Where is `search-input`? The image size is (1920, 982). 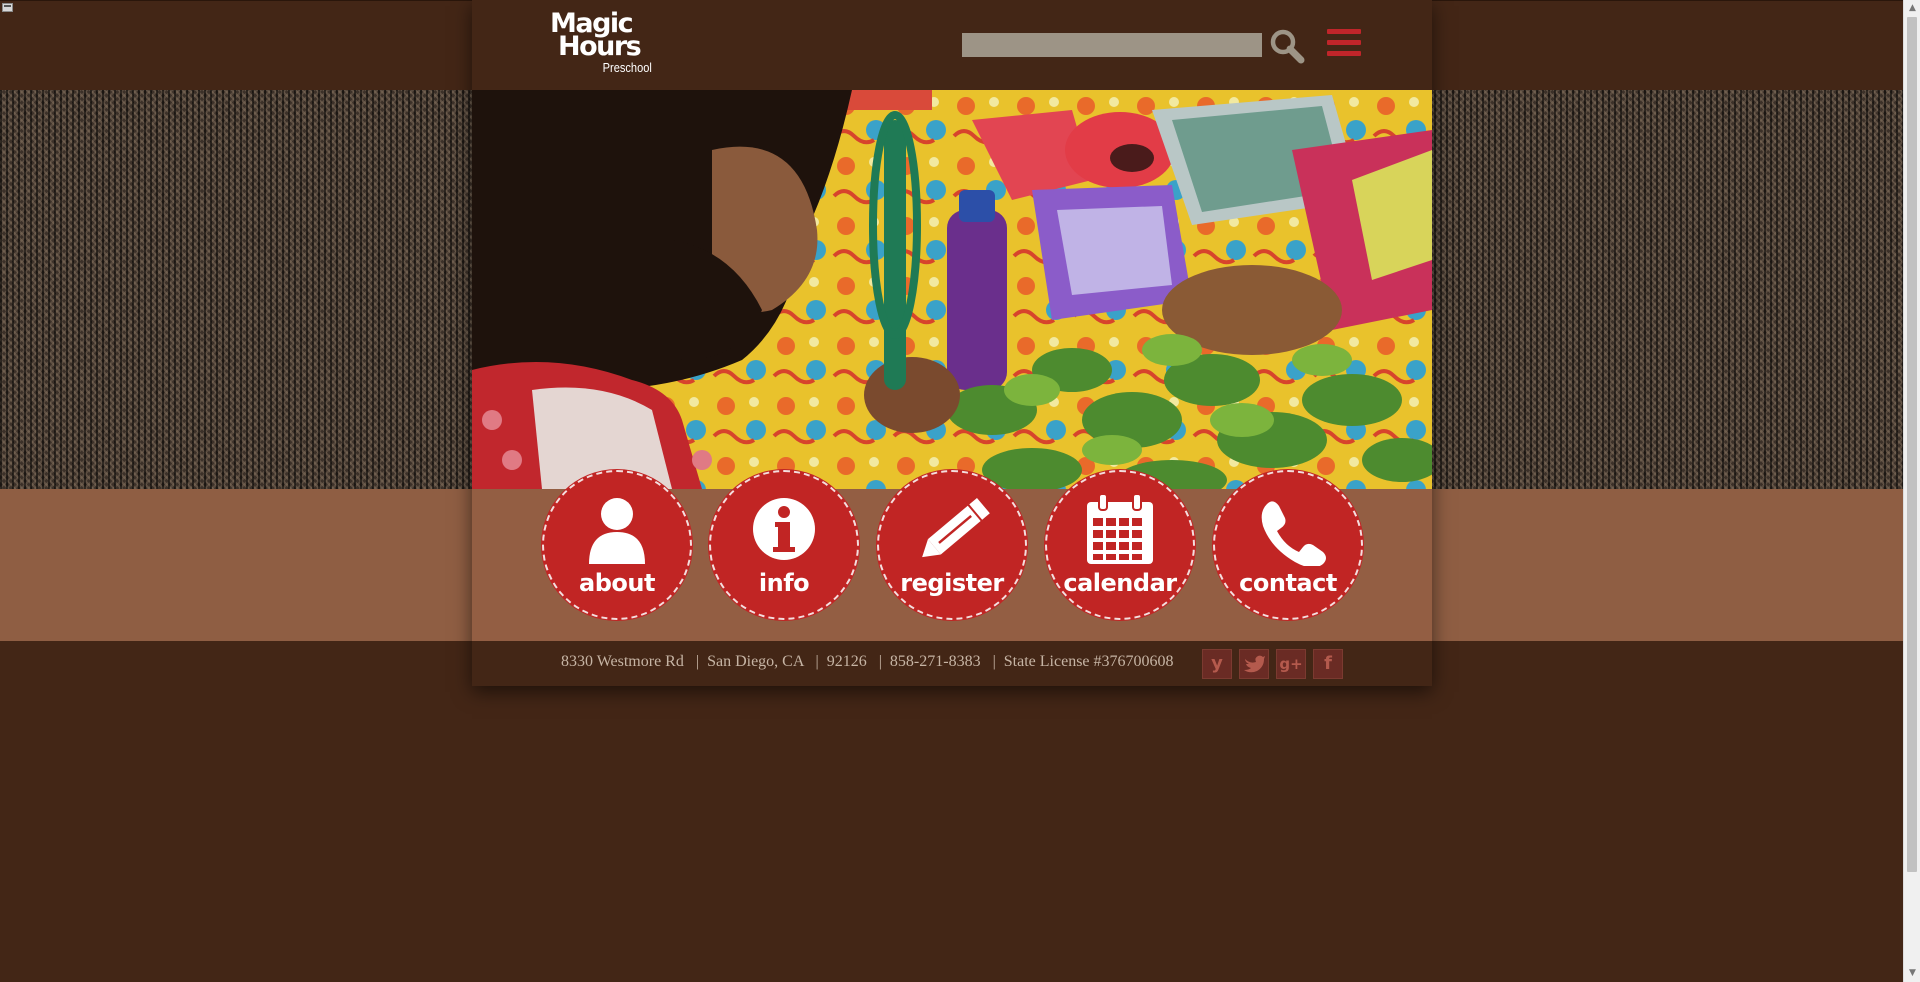 search-input is located at coordinates (1112, 45).